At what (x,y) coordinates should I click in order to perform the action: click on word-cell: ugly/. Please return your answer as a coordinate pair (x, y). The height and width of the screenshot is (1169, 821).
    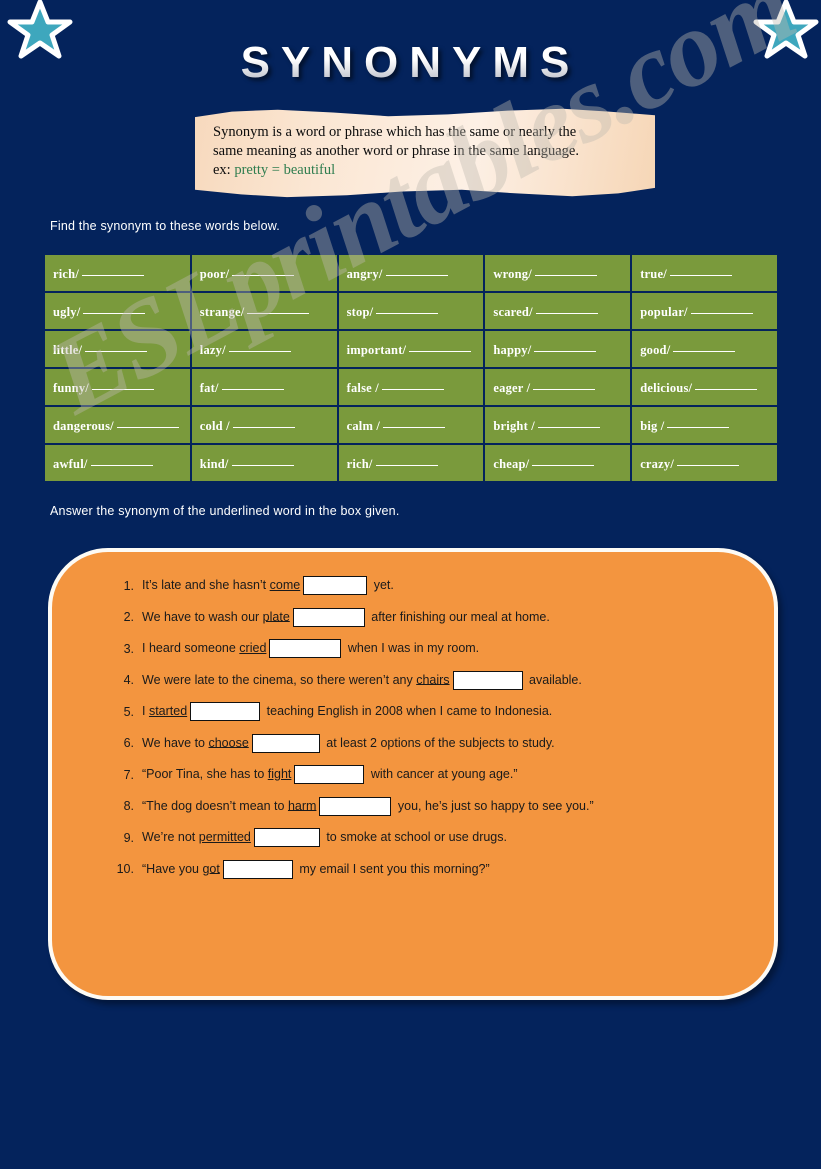
    Looking at the image, I should click on (117, 311).